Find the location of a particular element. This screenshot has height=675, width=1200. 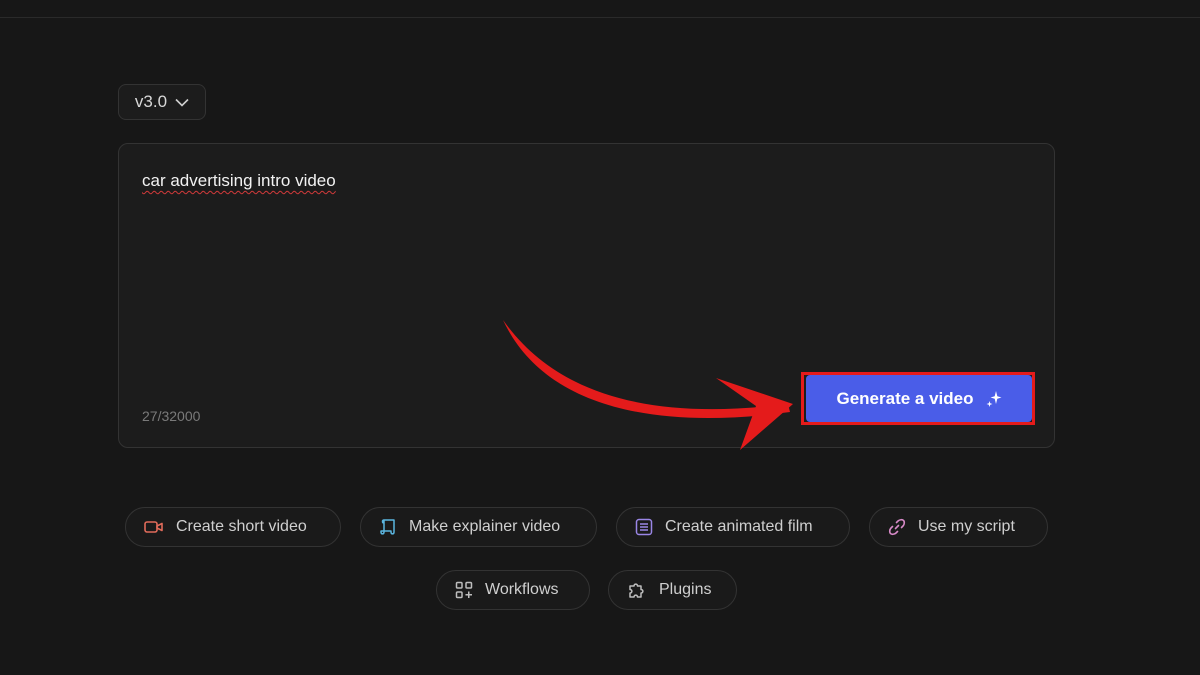

use-my-script-button: Use my script is located at coordinates (958, 527).